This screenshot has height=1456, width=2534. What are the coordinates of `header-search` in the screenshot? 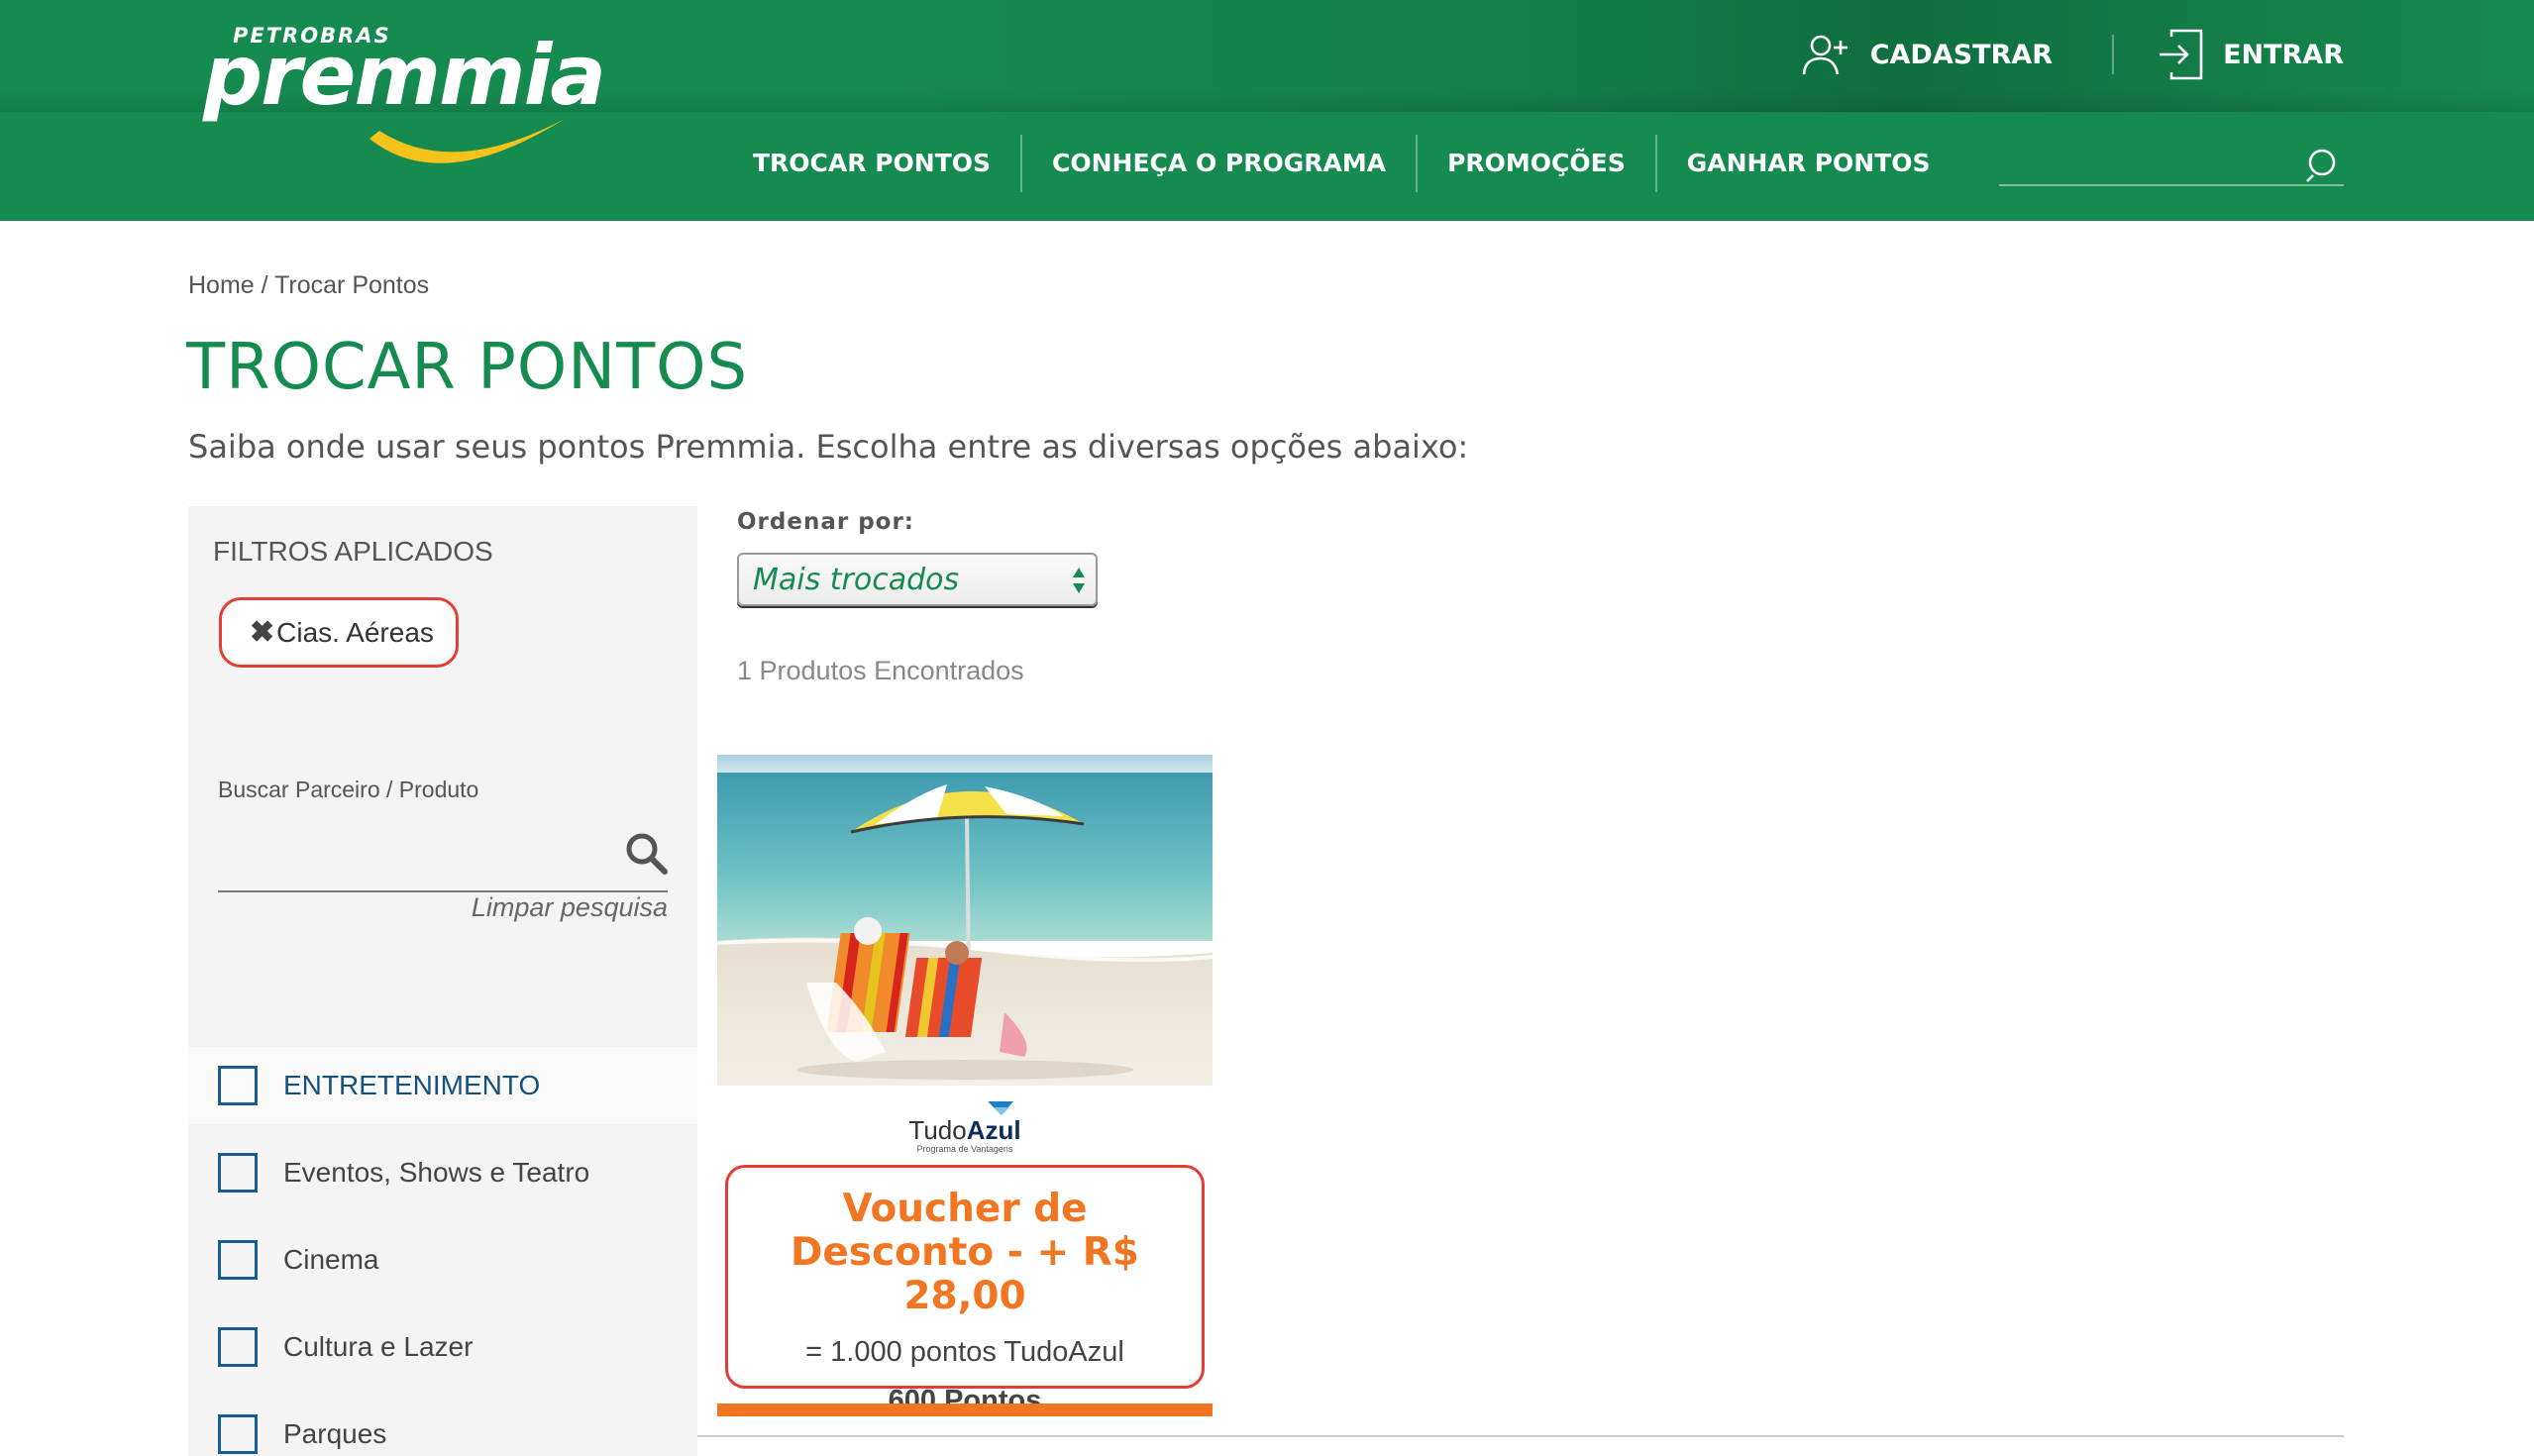 It's located at (2171, 162).